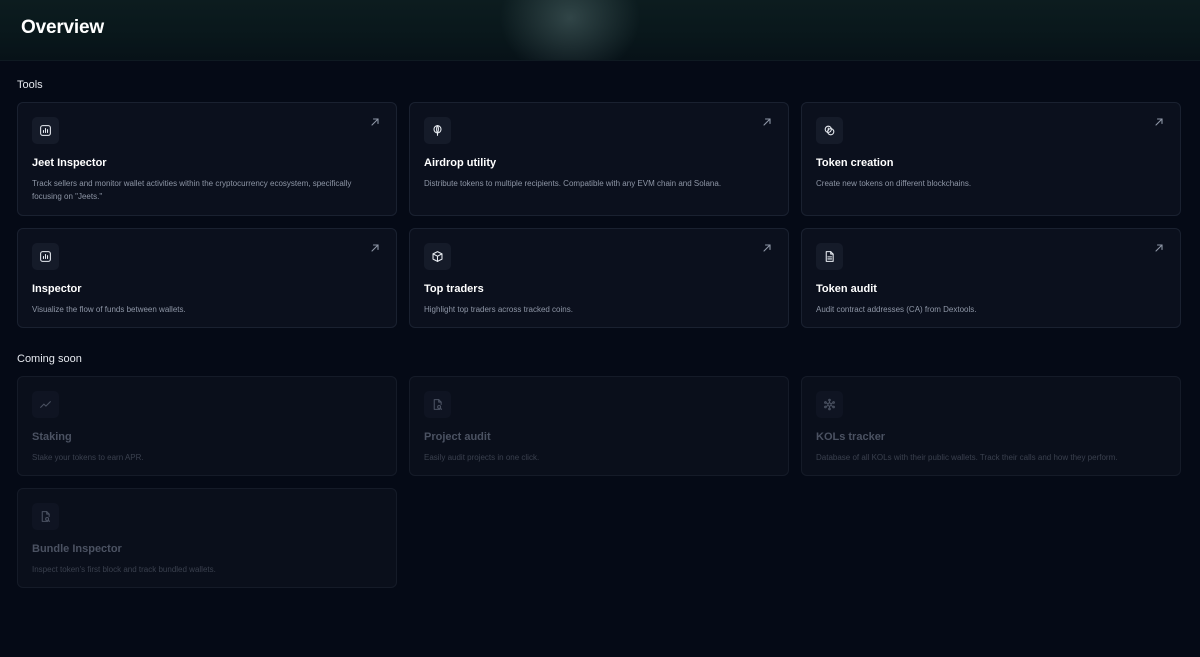 Image resolution: width=1200 pixels, height=657 pixels. I want to click on box-icon, so click(437, 256).